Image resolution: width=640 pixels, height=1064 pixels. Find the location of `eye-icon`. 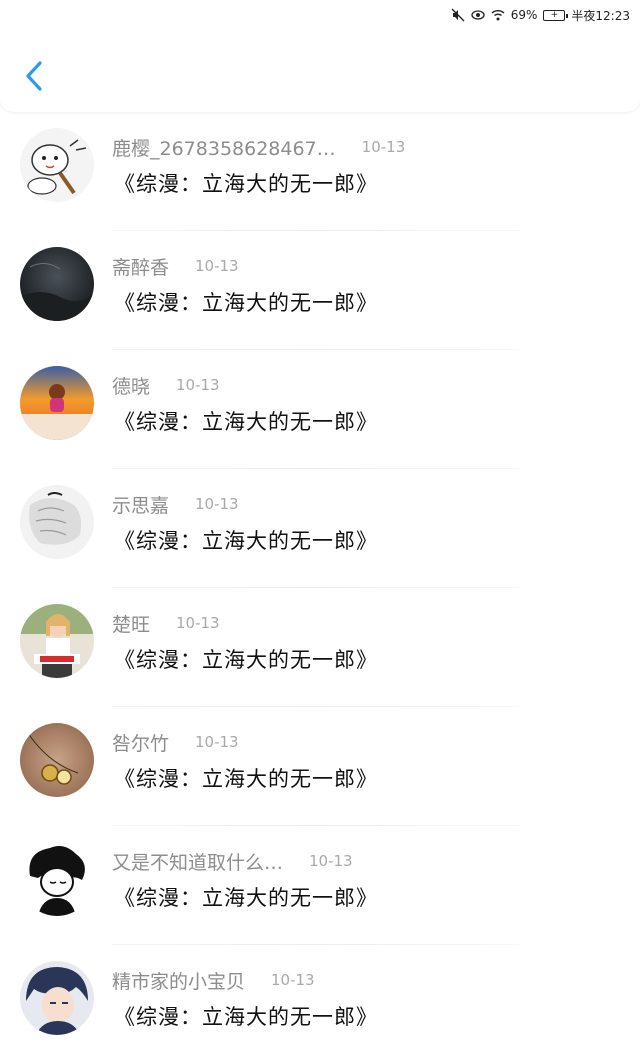

eye-icon is located at coordinates (478, 15).